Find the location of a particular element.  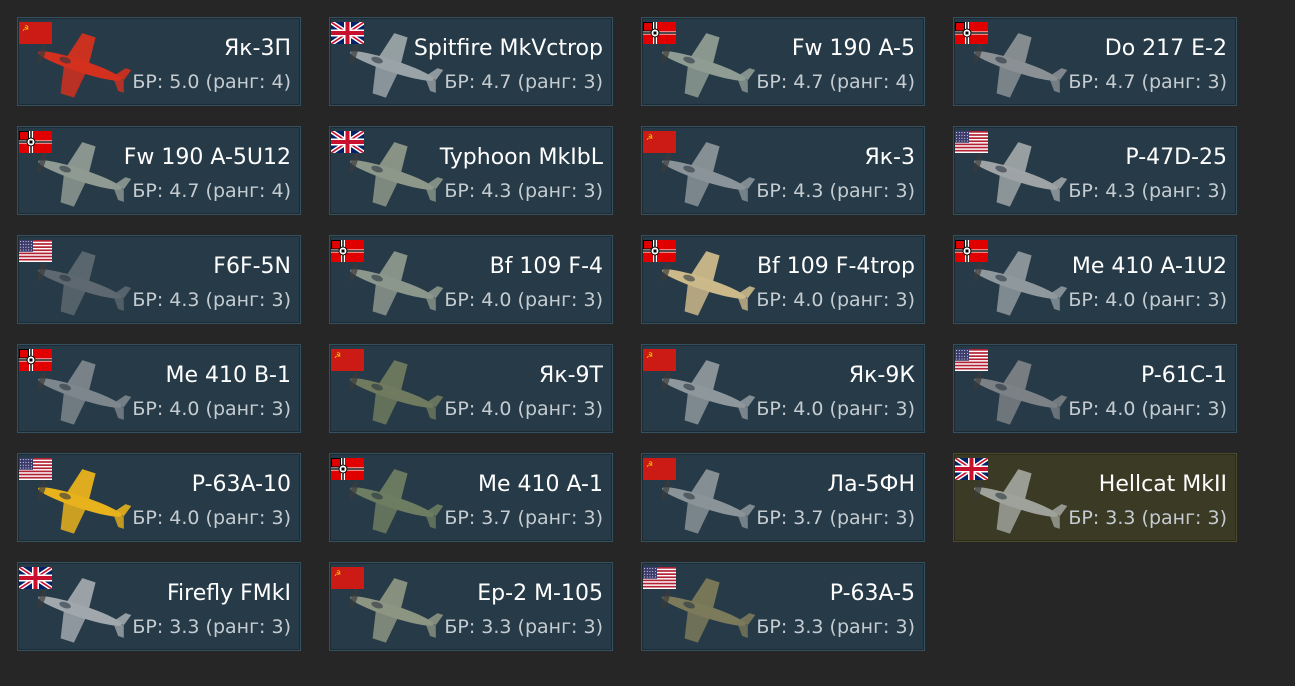

vehicle-card: Me 410 A-1 БР: 3.7 (ранг: 3) is located at coordinates (471, 497).